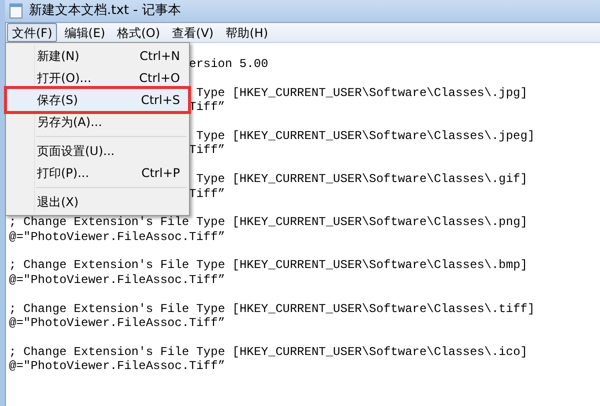  I want to click on menu-bar-item: 查看(V), so click(193, 32).